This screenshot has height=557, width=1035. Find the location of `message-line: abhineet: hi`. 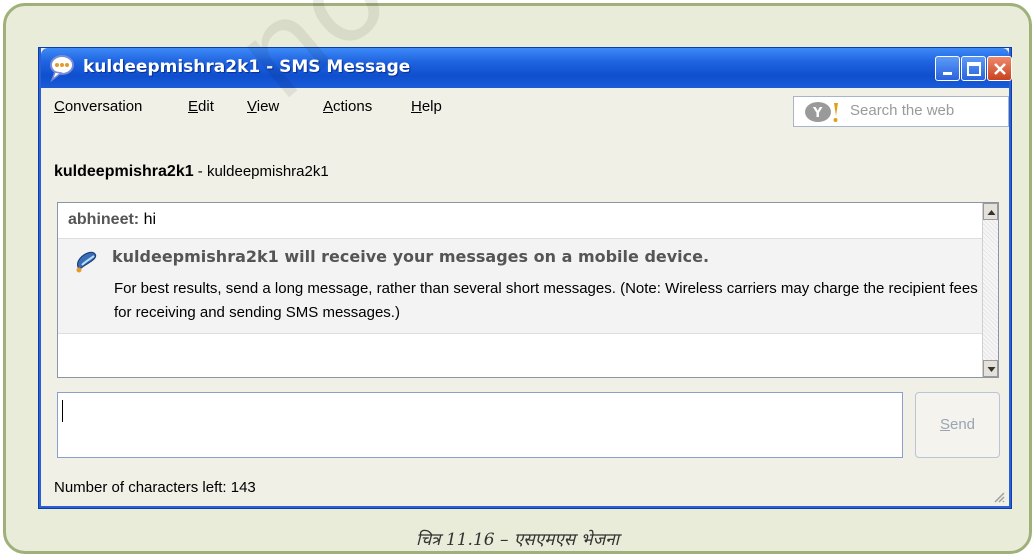

message-line: abhineet: hi is located at coordinates (112, 220).